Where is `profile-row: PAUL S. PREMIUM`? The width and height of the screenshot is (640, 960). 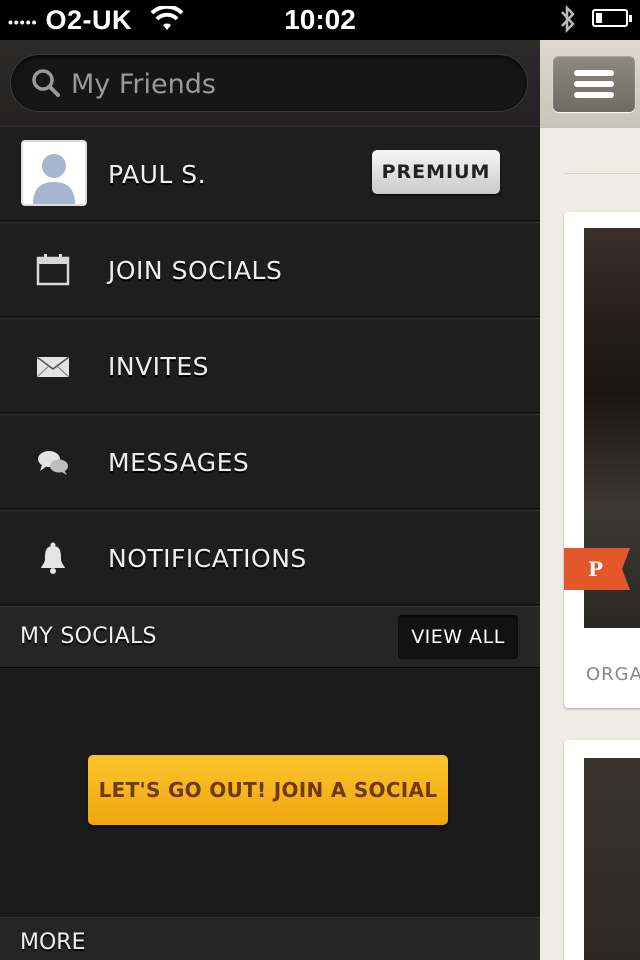
profile-row: PAUL S. PREMIUM is located at coordinates (270, 173).